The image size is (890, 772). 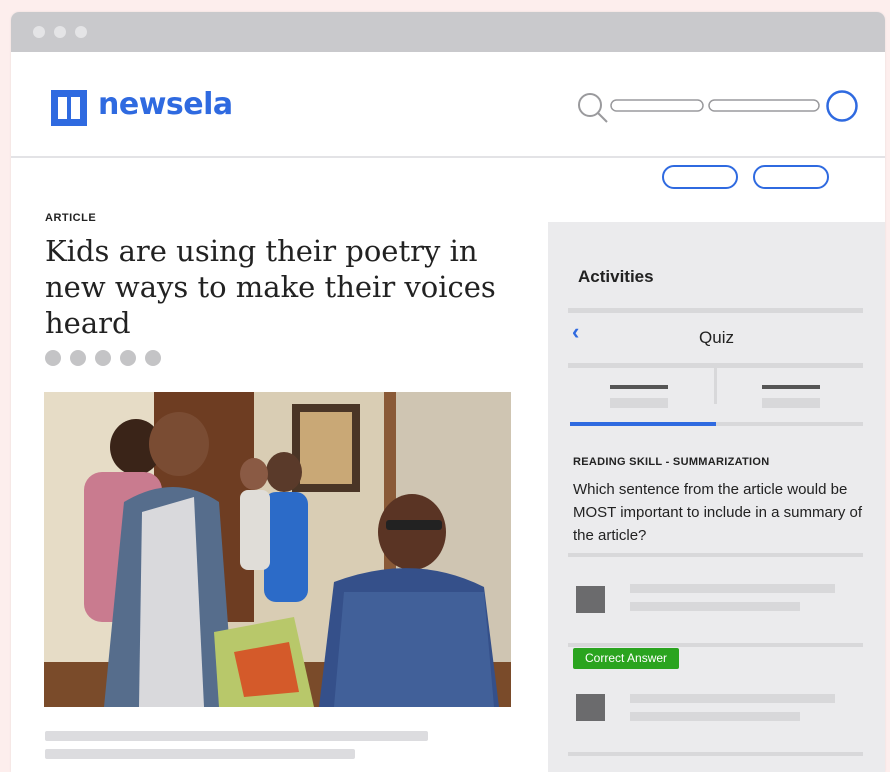 What do you see at coordinates (448, 32) in the screenshot?
I see `browser-titlebar` at bounding box center [448, 32].